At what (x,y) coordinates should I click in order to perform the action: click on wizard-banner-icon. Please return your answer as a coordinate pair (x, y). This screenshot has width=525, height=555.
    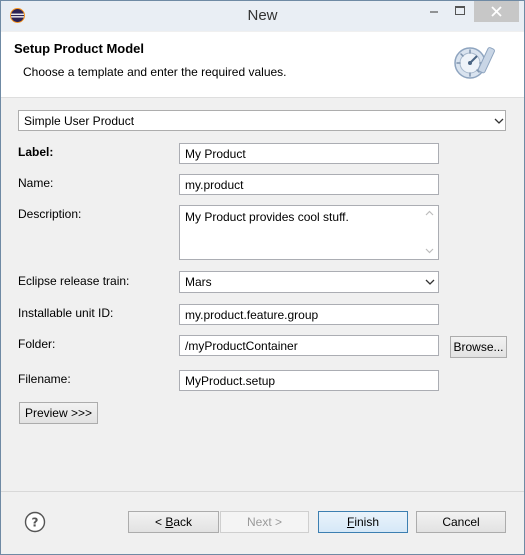
    Looking at the image, I should click on (474, 63).